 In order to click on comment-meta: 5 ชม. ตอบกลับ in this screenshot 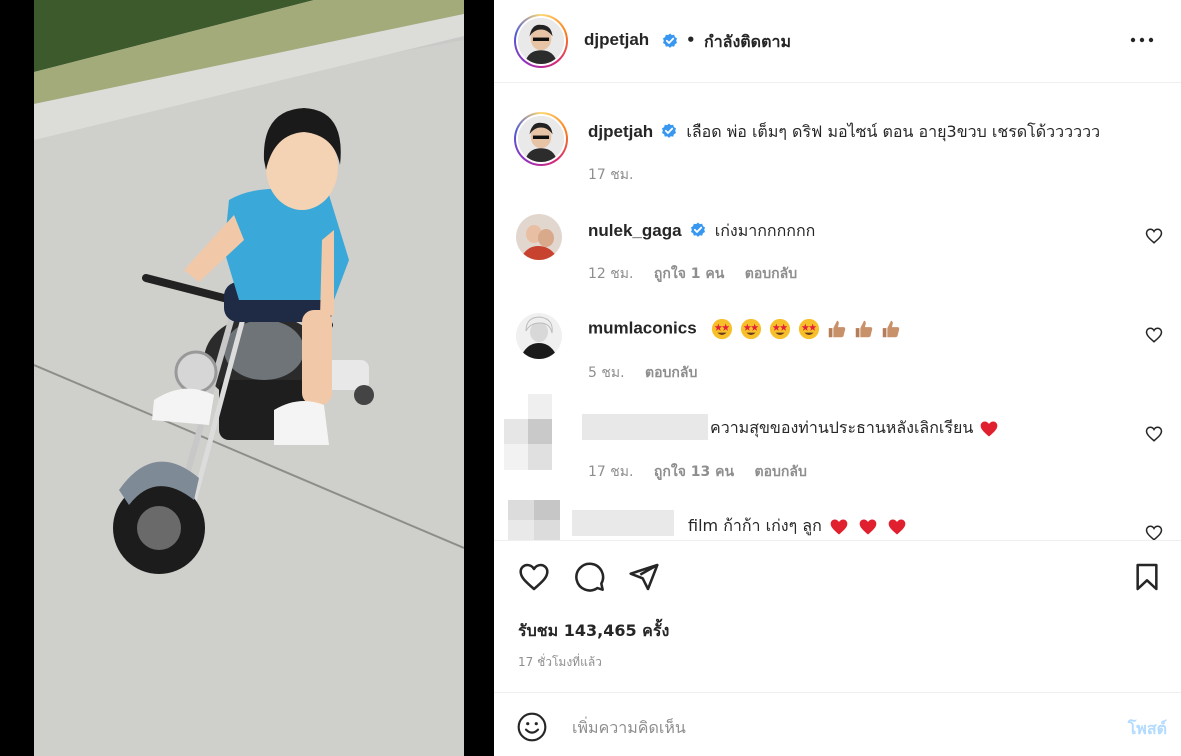, I will do `click(650, 373)`.